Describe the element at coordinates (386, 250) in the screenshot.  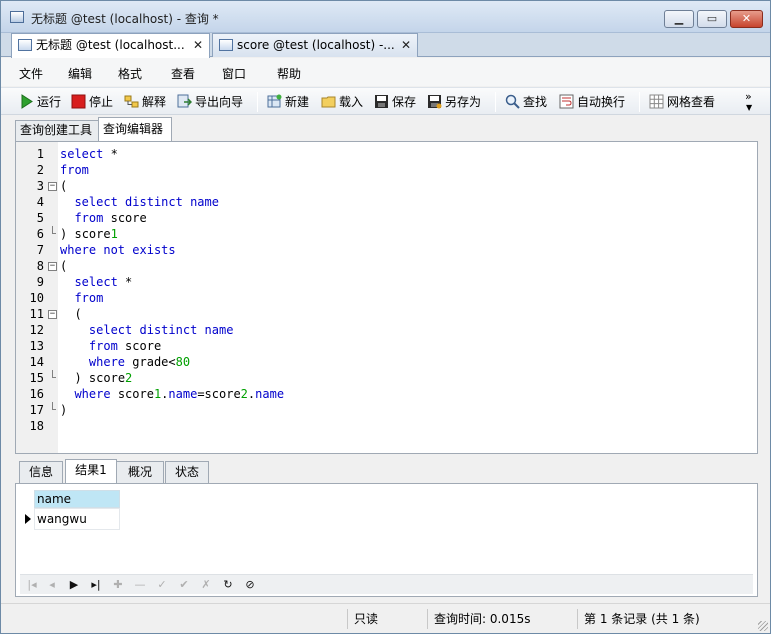
I see `code-line: 7 where not exists` at that location.